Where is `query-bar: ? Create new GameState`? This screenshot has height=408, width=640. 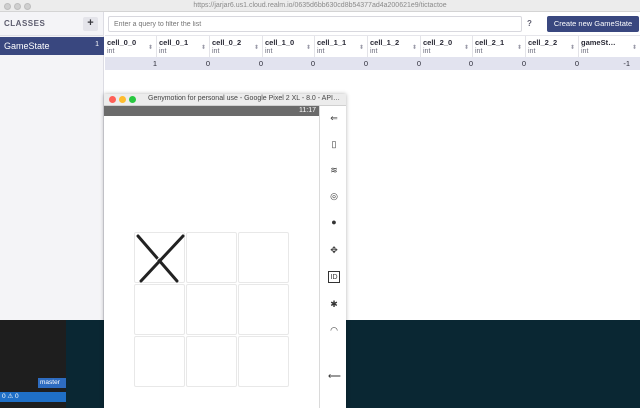 query-bar: ? Create new GameState is located at coordinates (372, 24).